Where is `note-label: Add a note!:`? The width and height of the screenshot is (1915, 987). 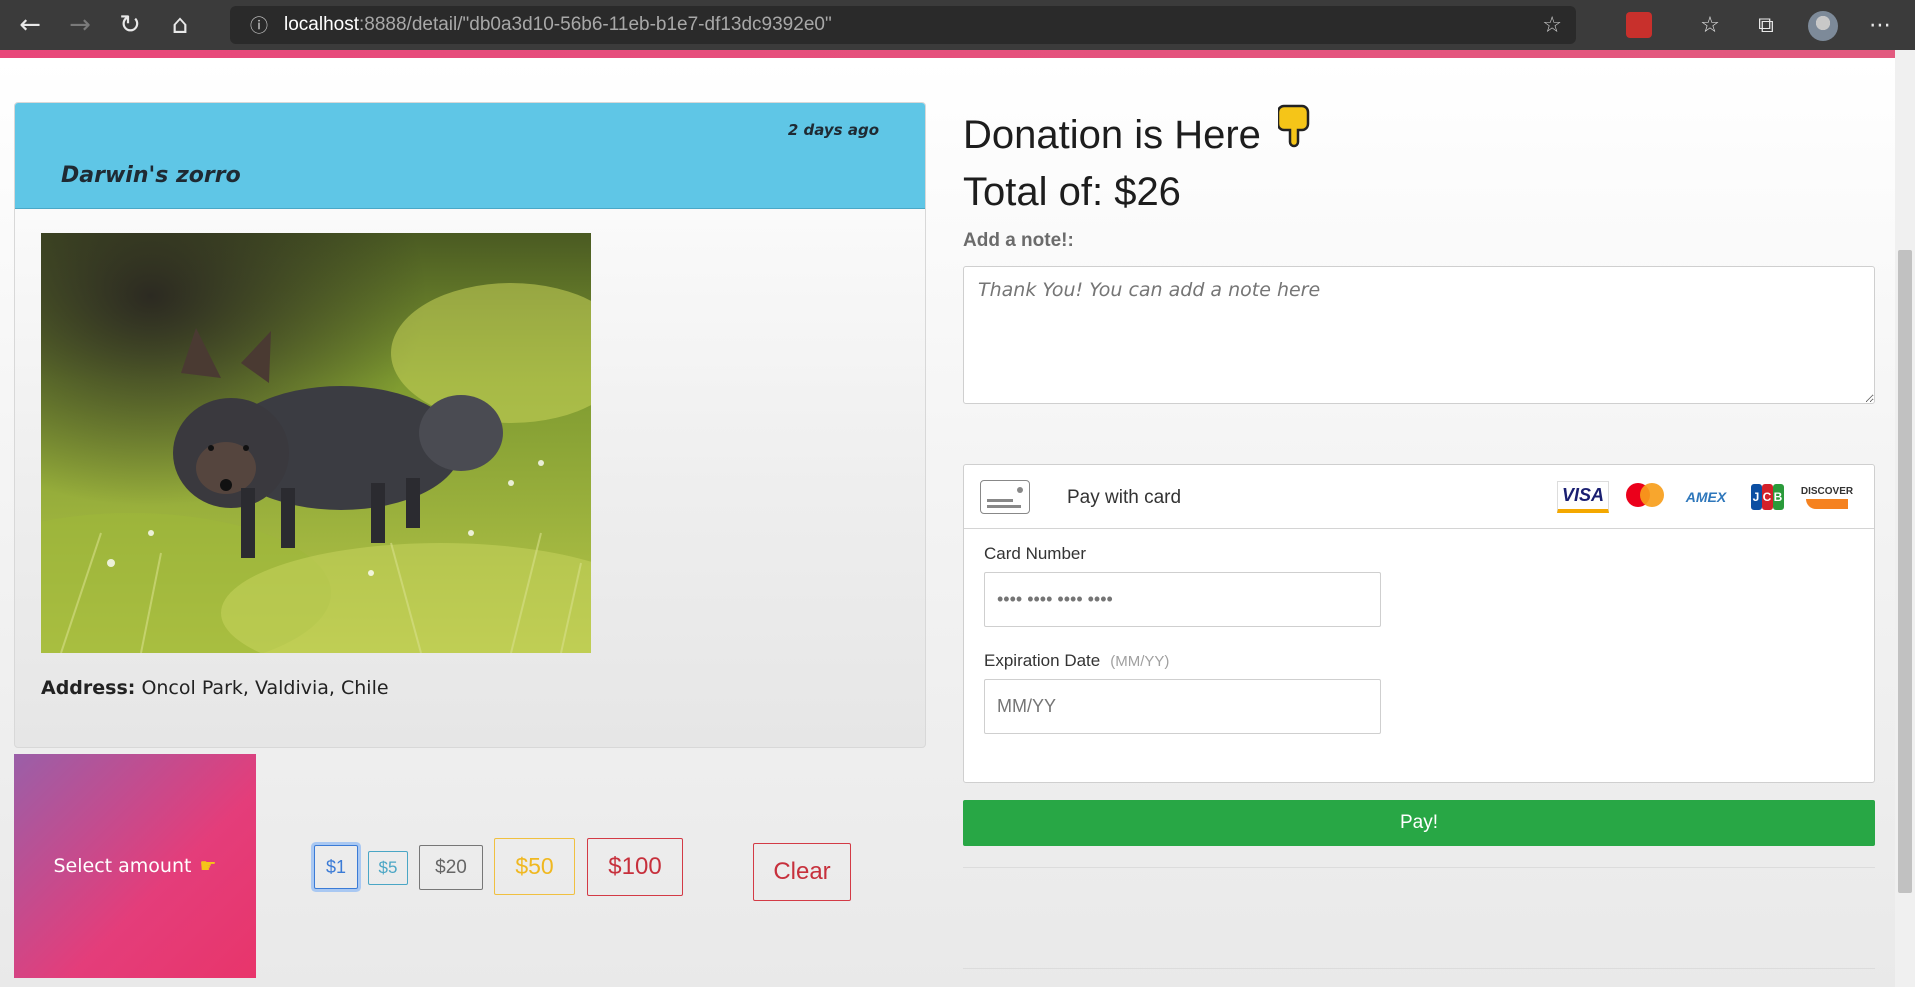 note-label: Add a note!: is located at coordinates (1018, 240).